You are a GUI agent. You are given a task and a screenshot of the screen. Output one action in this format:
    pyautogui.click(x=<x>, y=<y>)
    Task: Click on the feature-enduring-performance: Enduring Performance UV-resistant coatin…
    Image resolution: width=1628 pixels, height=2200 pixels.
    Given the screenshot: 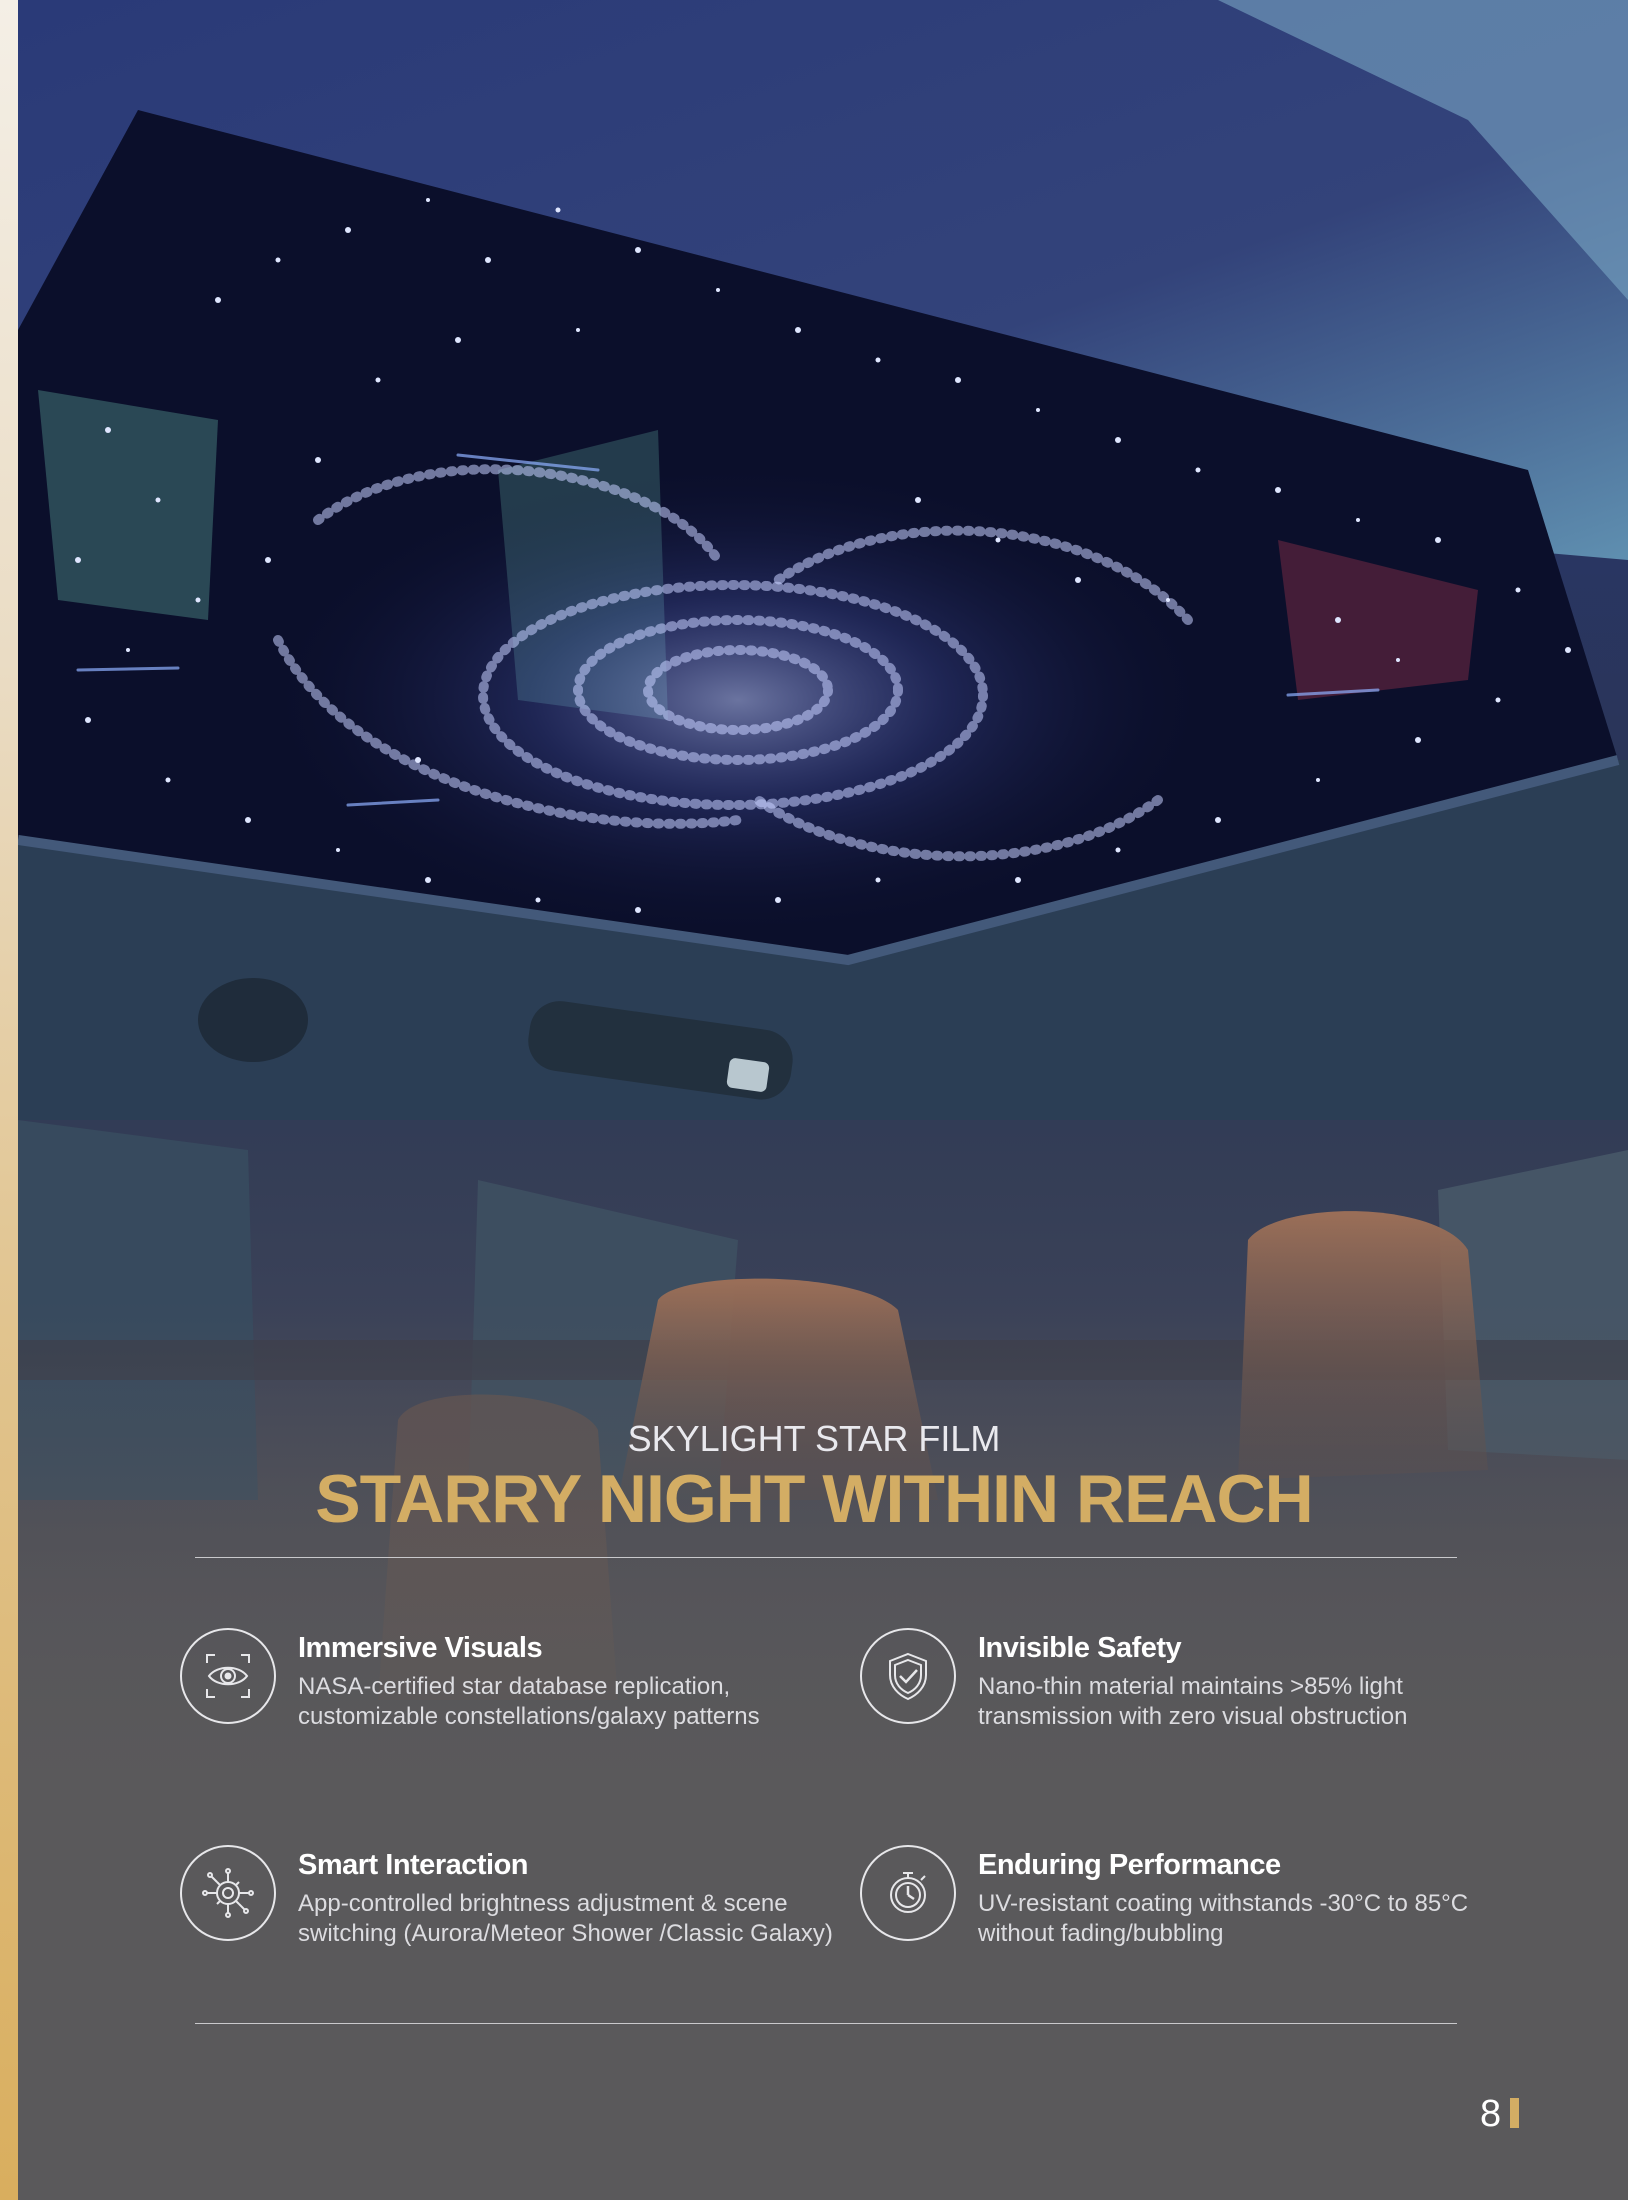 What is the action you would take?
    pyautogui.click(x=1180, y=1915)
    